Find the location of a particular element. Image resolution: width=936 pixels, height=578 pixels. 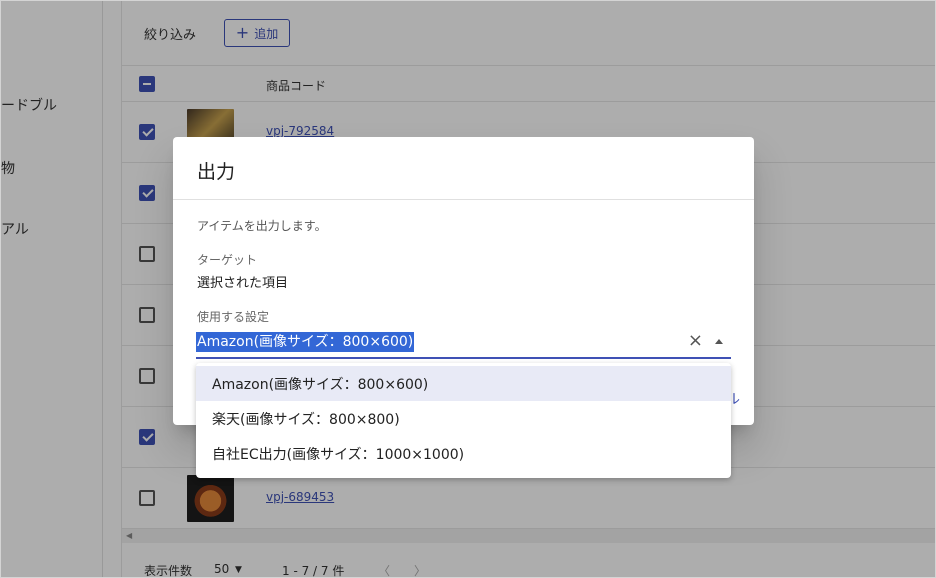

dialog-divider is located at coordinates (463, 199).